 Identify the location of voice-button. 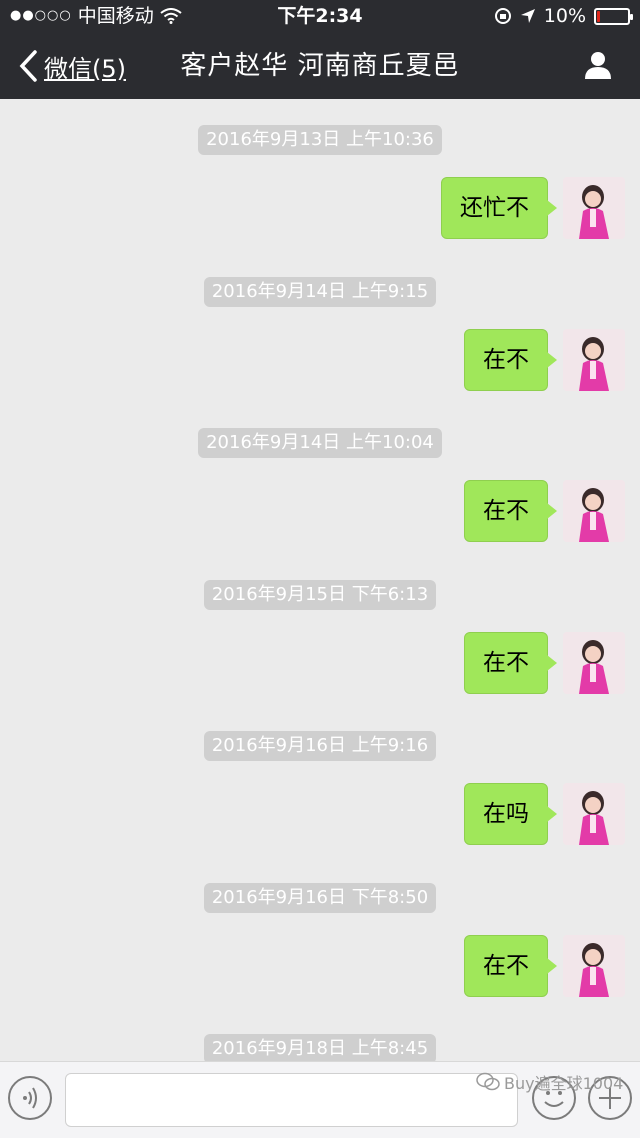
(30, 1098).